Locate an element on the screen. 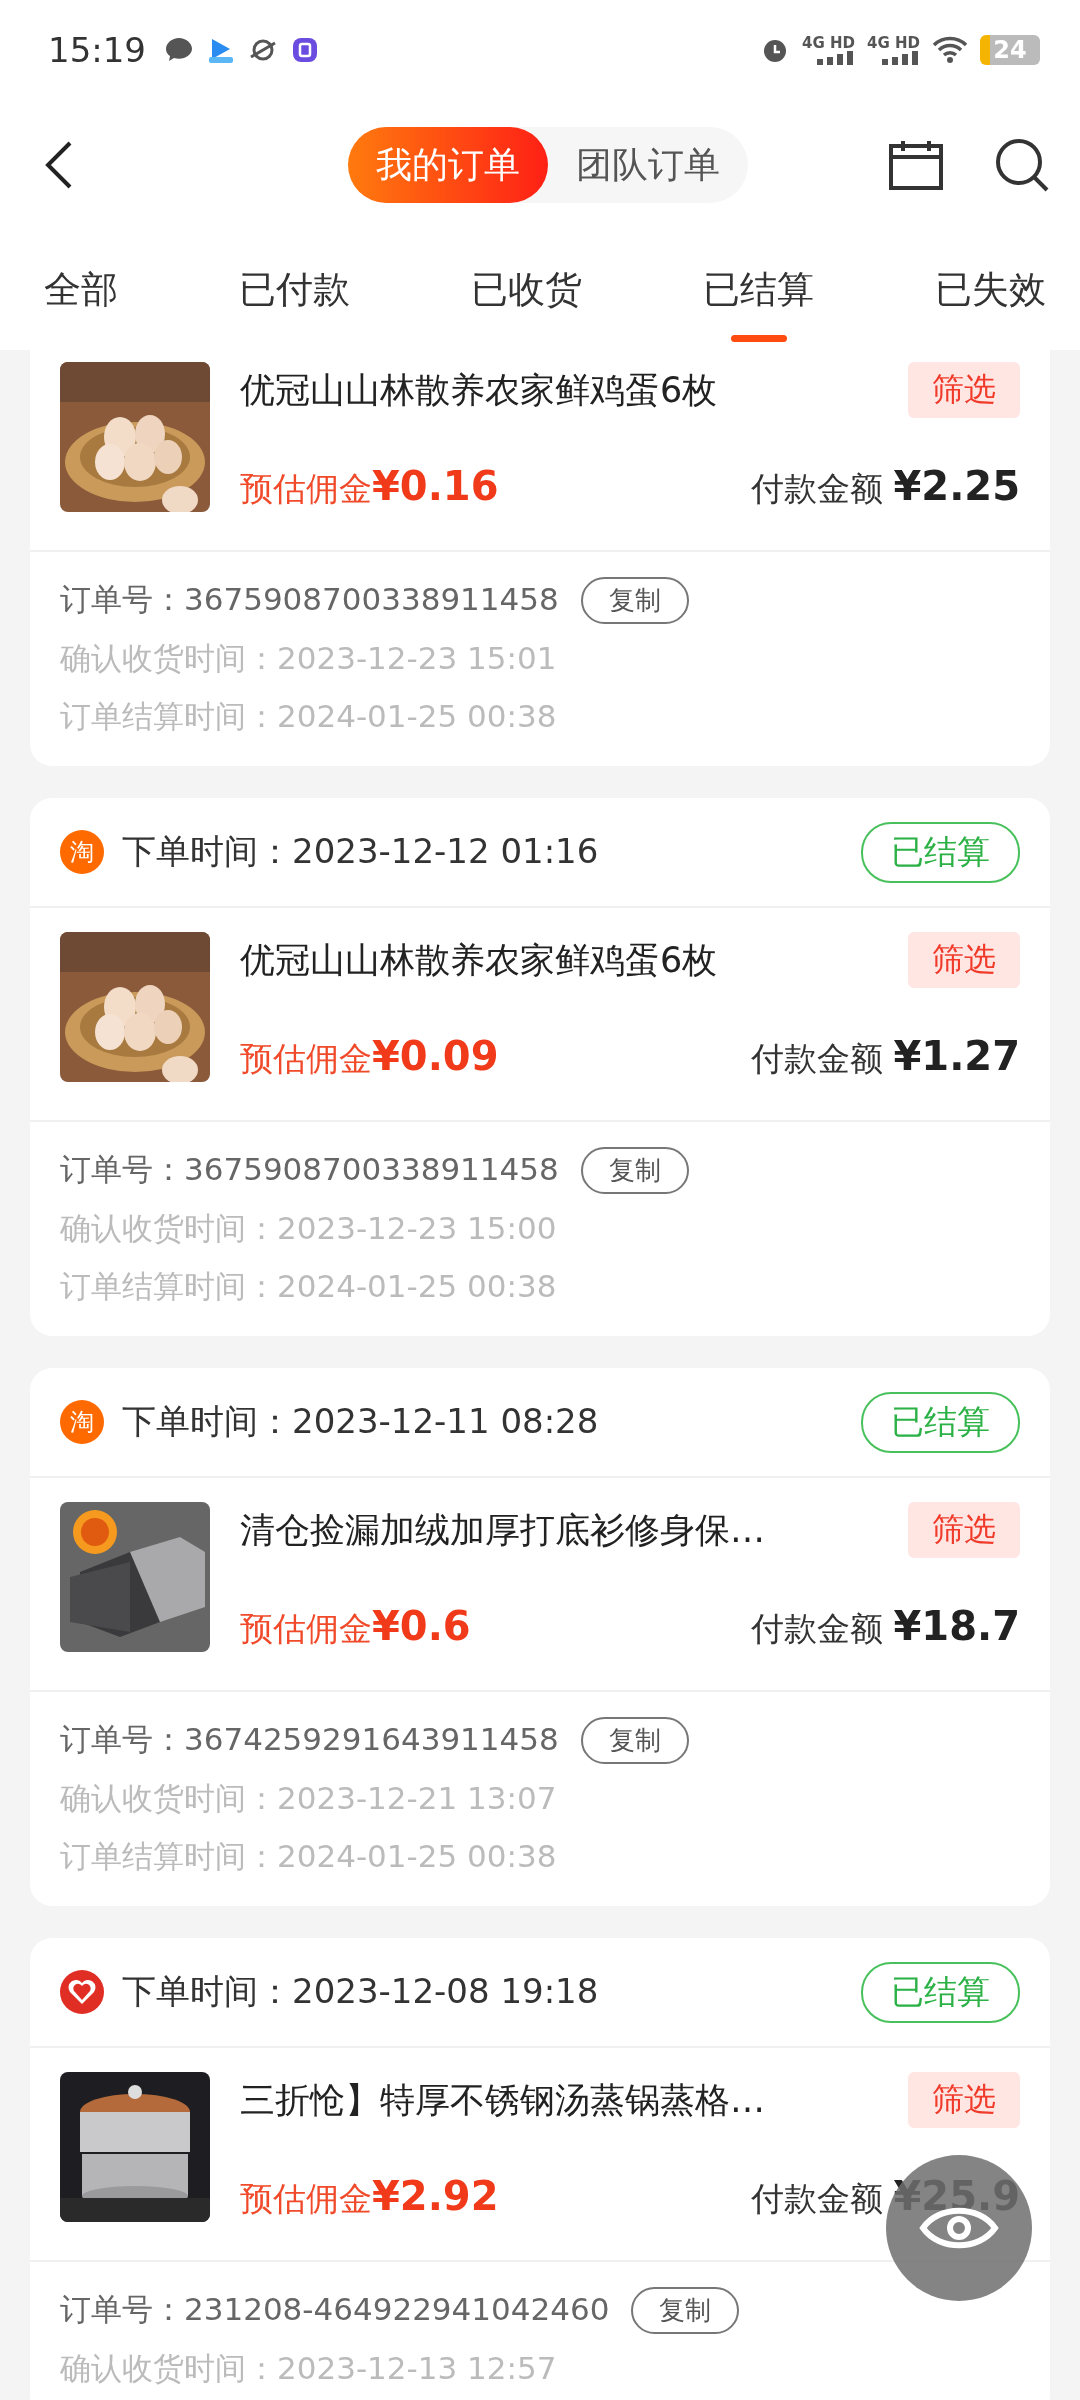  calendar-icon is located at coordinates (916, 165).